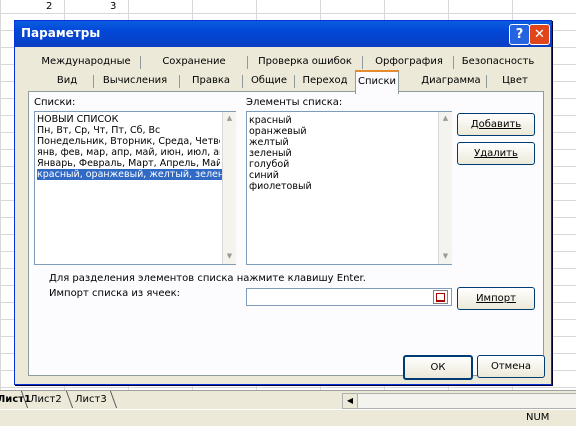  I want to click on import-button: Импорт, so click(496, 298).